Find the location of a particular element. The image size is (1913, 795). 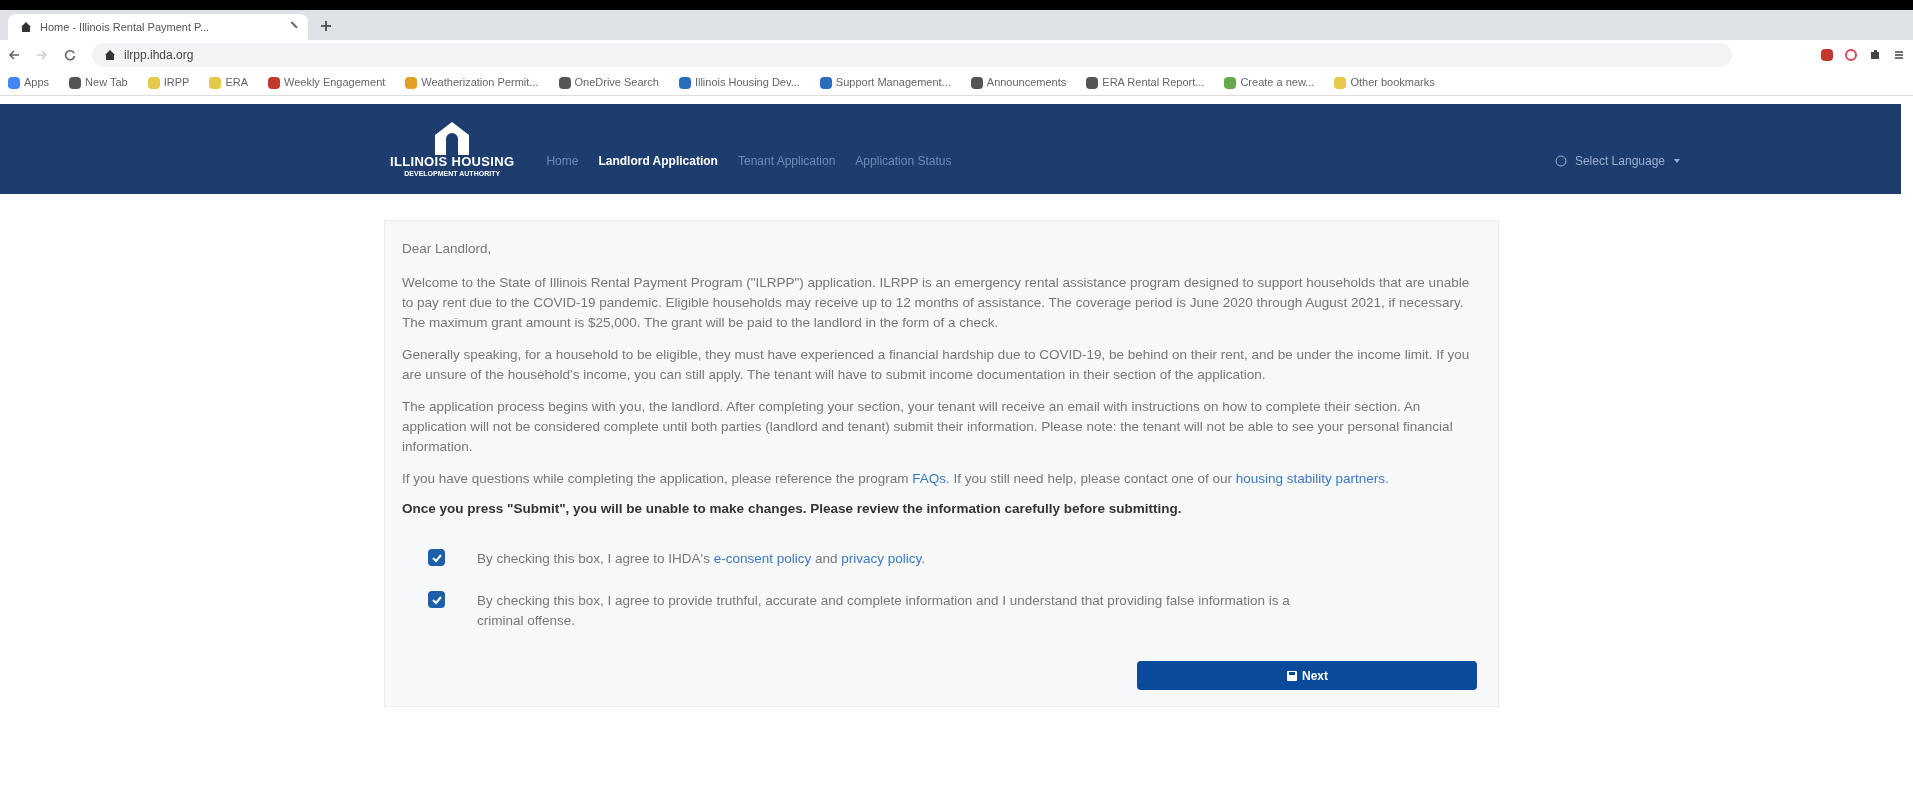

paragraph-text: The application process begins with you, the landlord. After completing your section, your tenant will receive an email with instructions on how to complete their section. An application will not be considered complete until both parties (landlord and tenant) submit their information. Please note: the tenant will not be able to see your personal financial information. is located at coordinates (928, 427).